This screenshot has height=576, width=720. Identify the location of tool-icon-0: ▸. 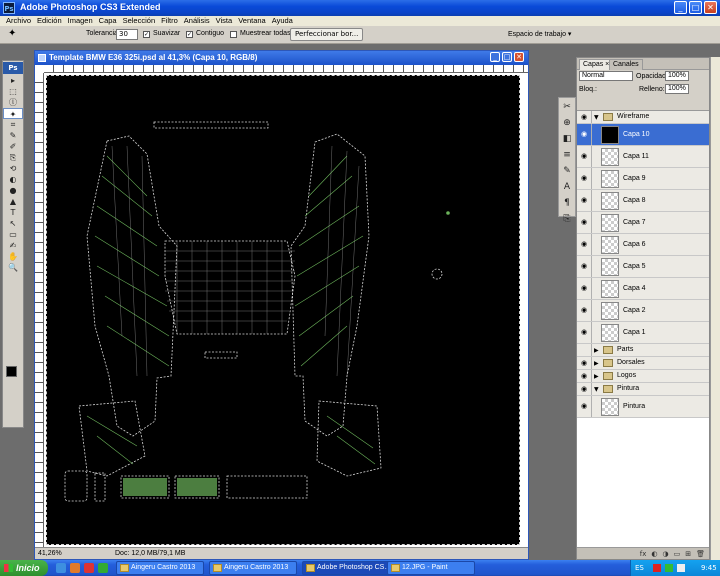
(13, 80).